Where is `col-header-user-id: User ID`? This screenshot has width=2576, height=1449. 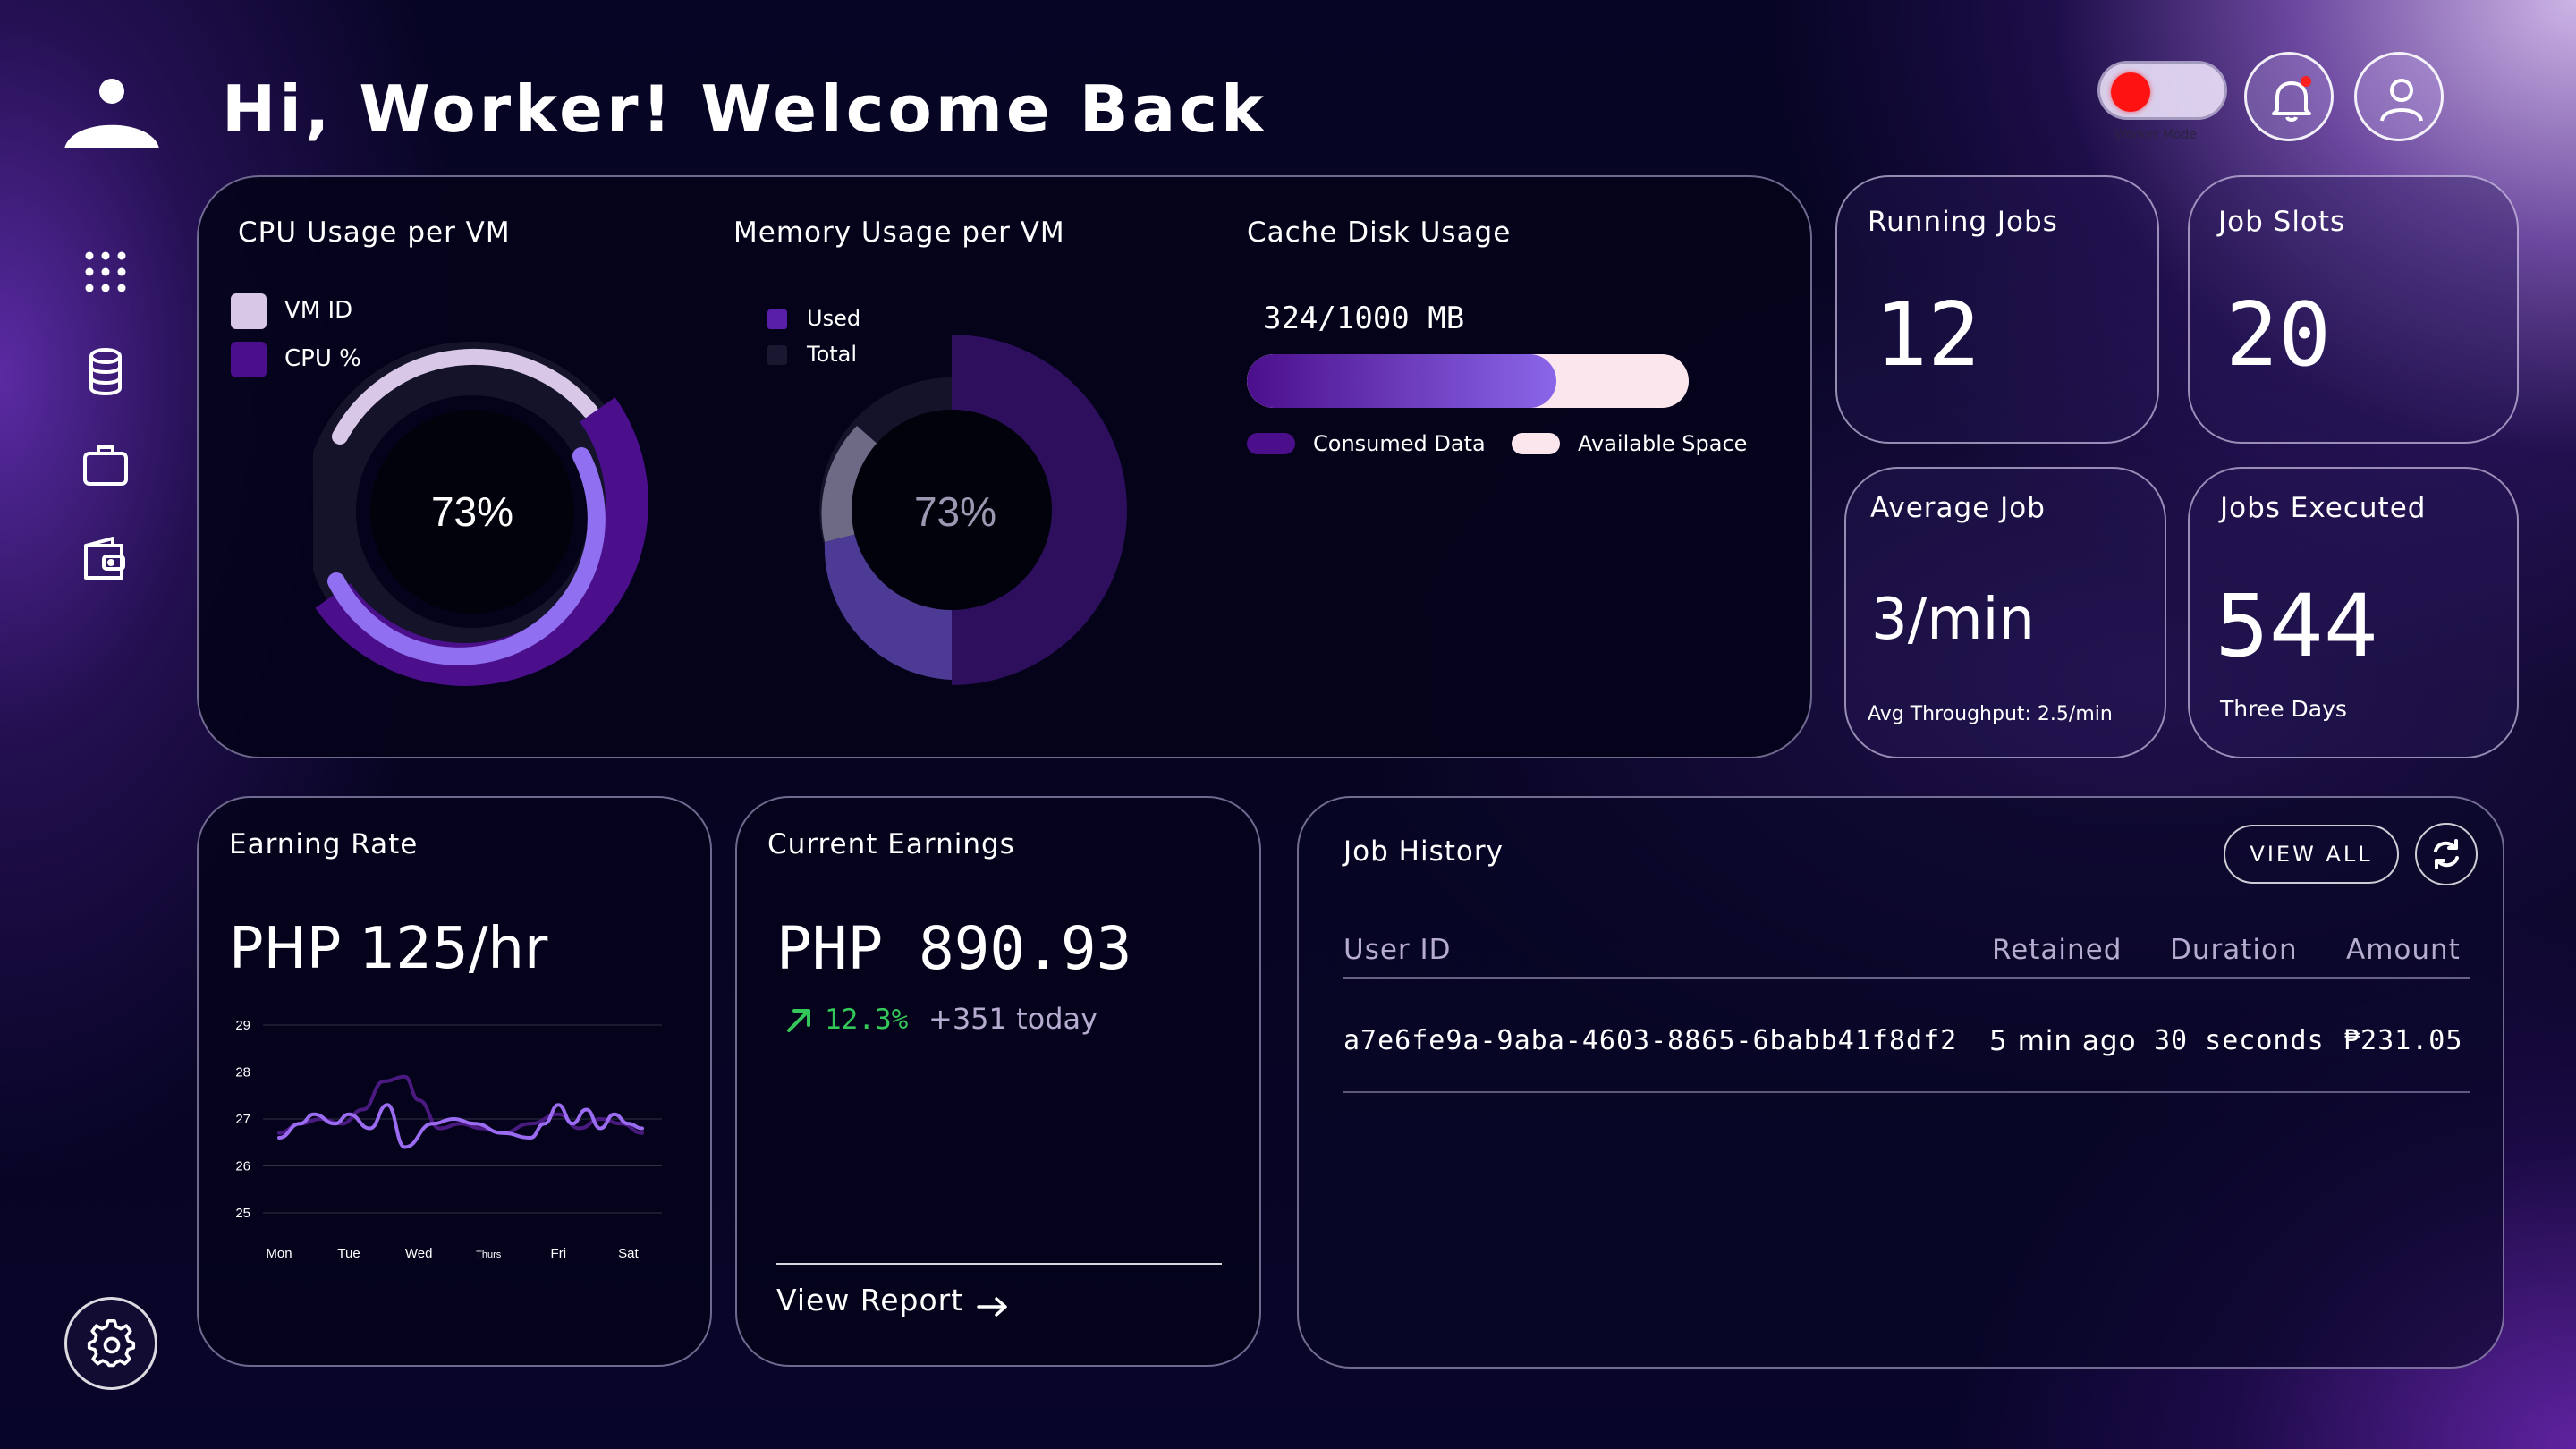
col-header-user-id: User ID is located at coordinates (1397, 950).